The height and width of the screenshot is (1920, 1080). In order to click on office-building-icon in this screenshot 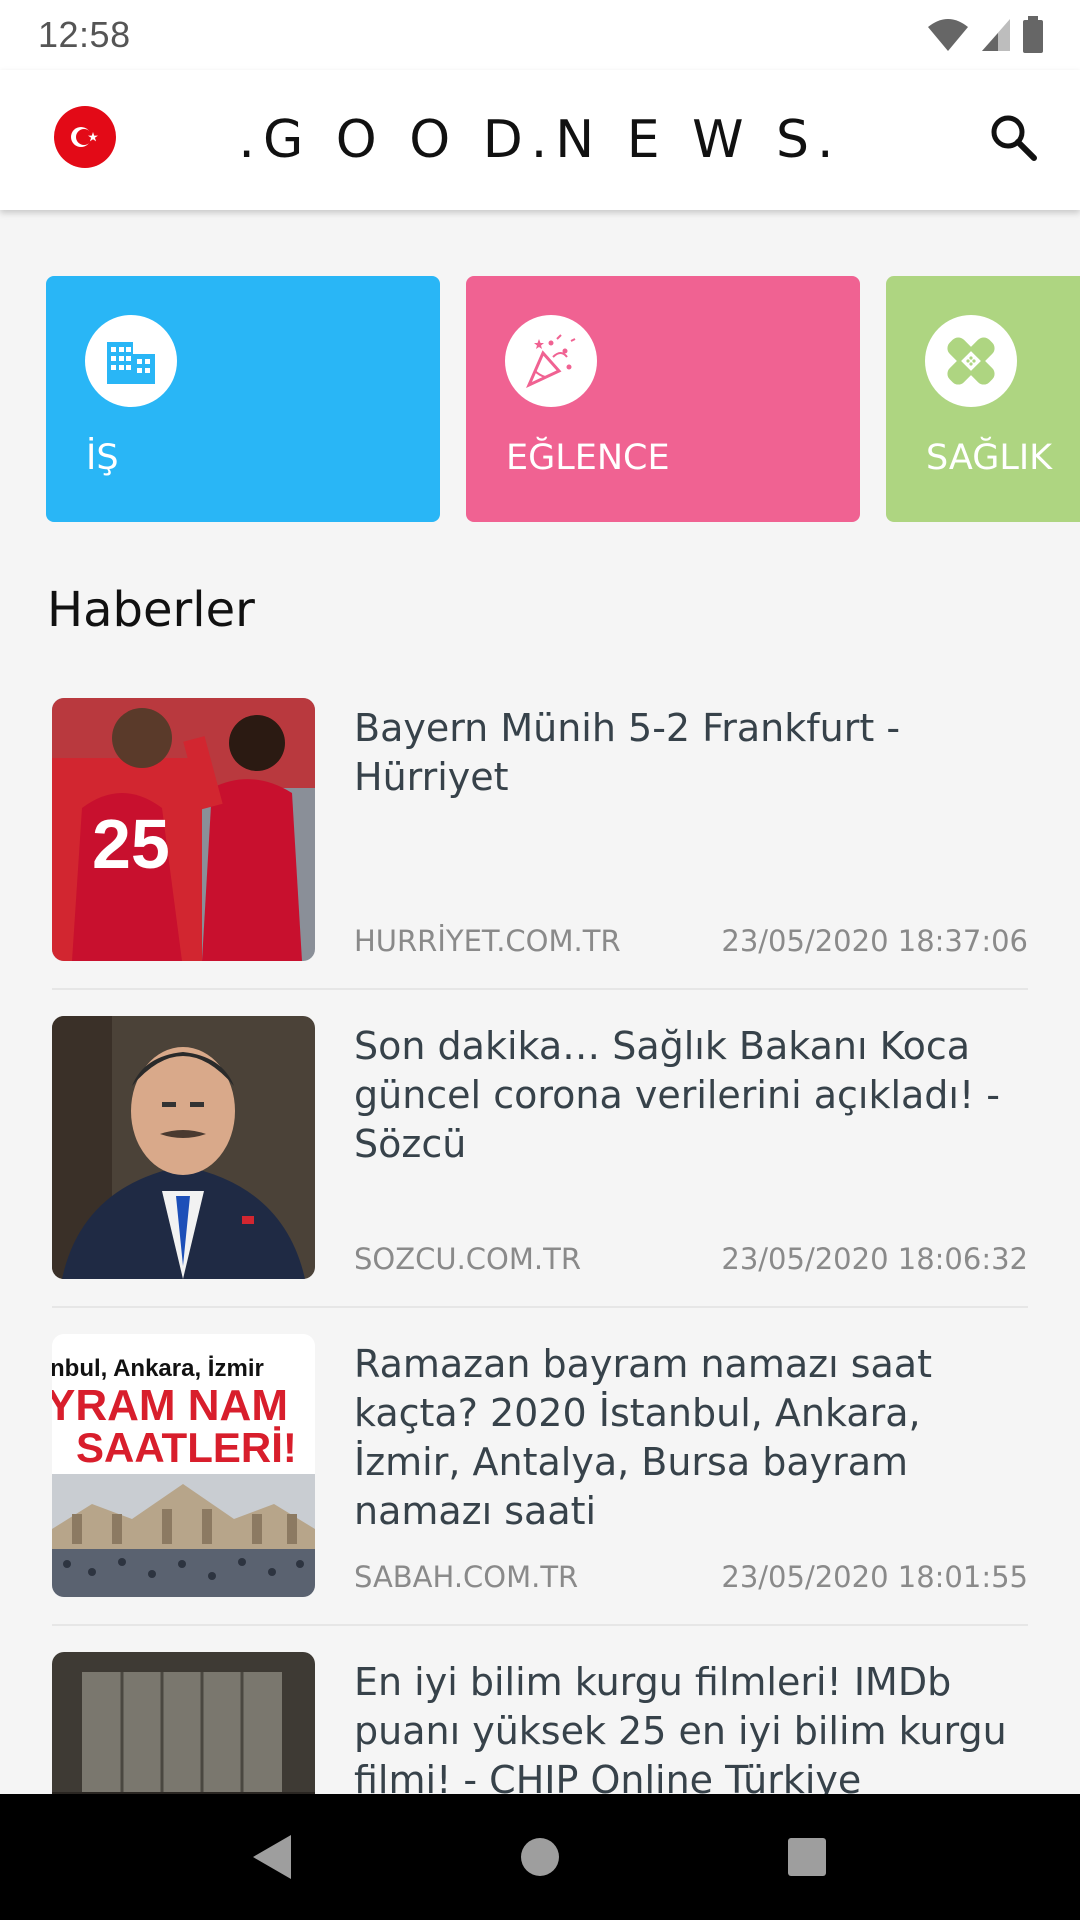, I will do `click(131, 361)`.